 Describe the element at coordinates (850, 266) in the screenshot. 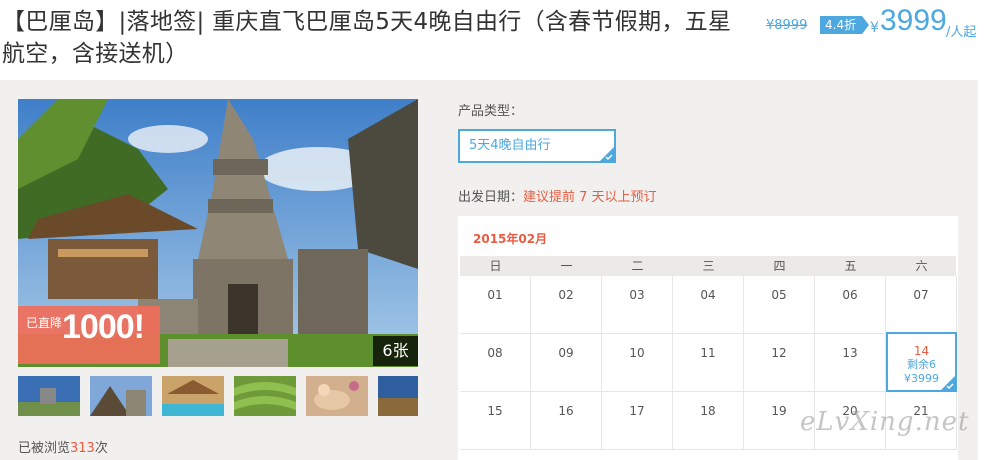

I see `weekday-fri: 五` at that location.